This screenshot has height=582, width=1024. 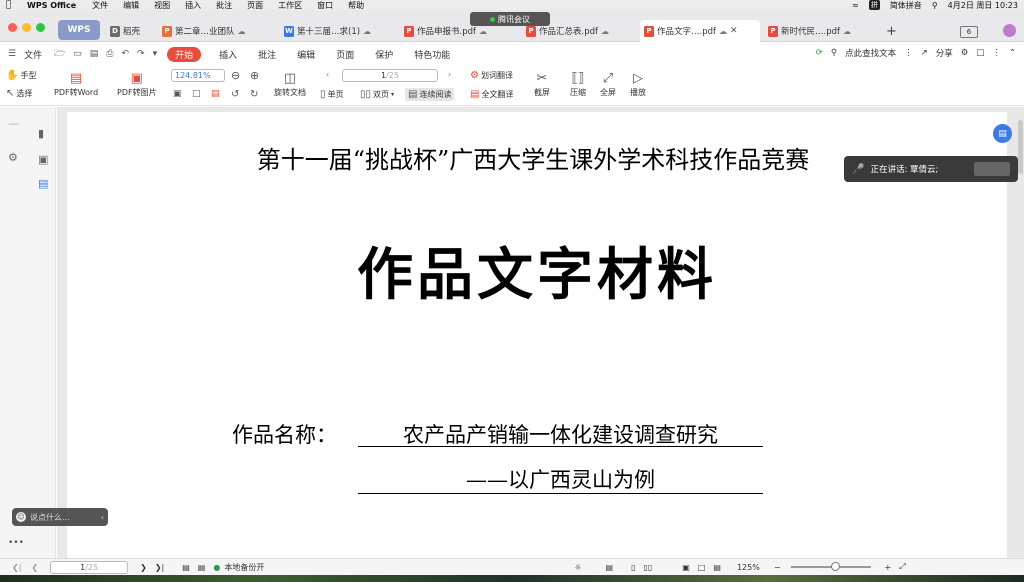 What do you see at coordinates (327, 74) in the screenshot?
I see `prev-page-icon: ‹` at bounding box center [327, 74].